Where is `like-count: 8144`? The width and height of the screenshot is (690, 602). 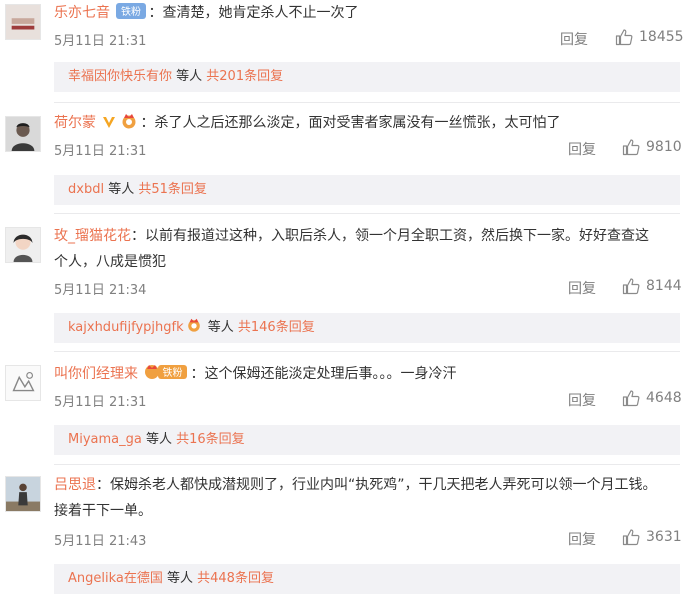
like-count: 8144 is located at coordinates (664, 286).